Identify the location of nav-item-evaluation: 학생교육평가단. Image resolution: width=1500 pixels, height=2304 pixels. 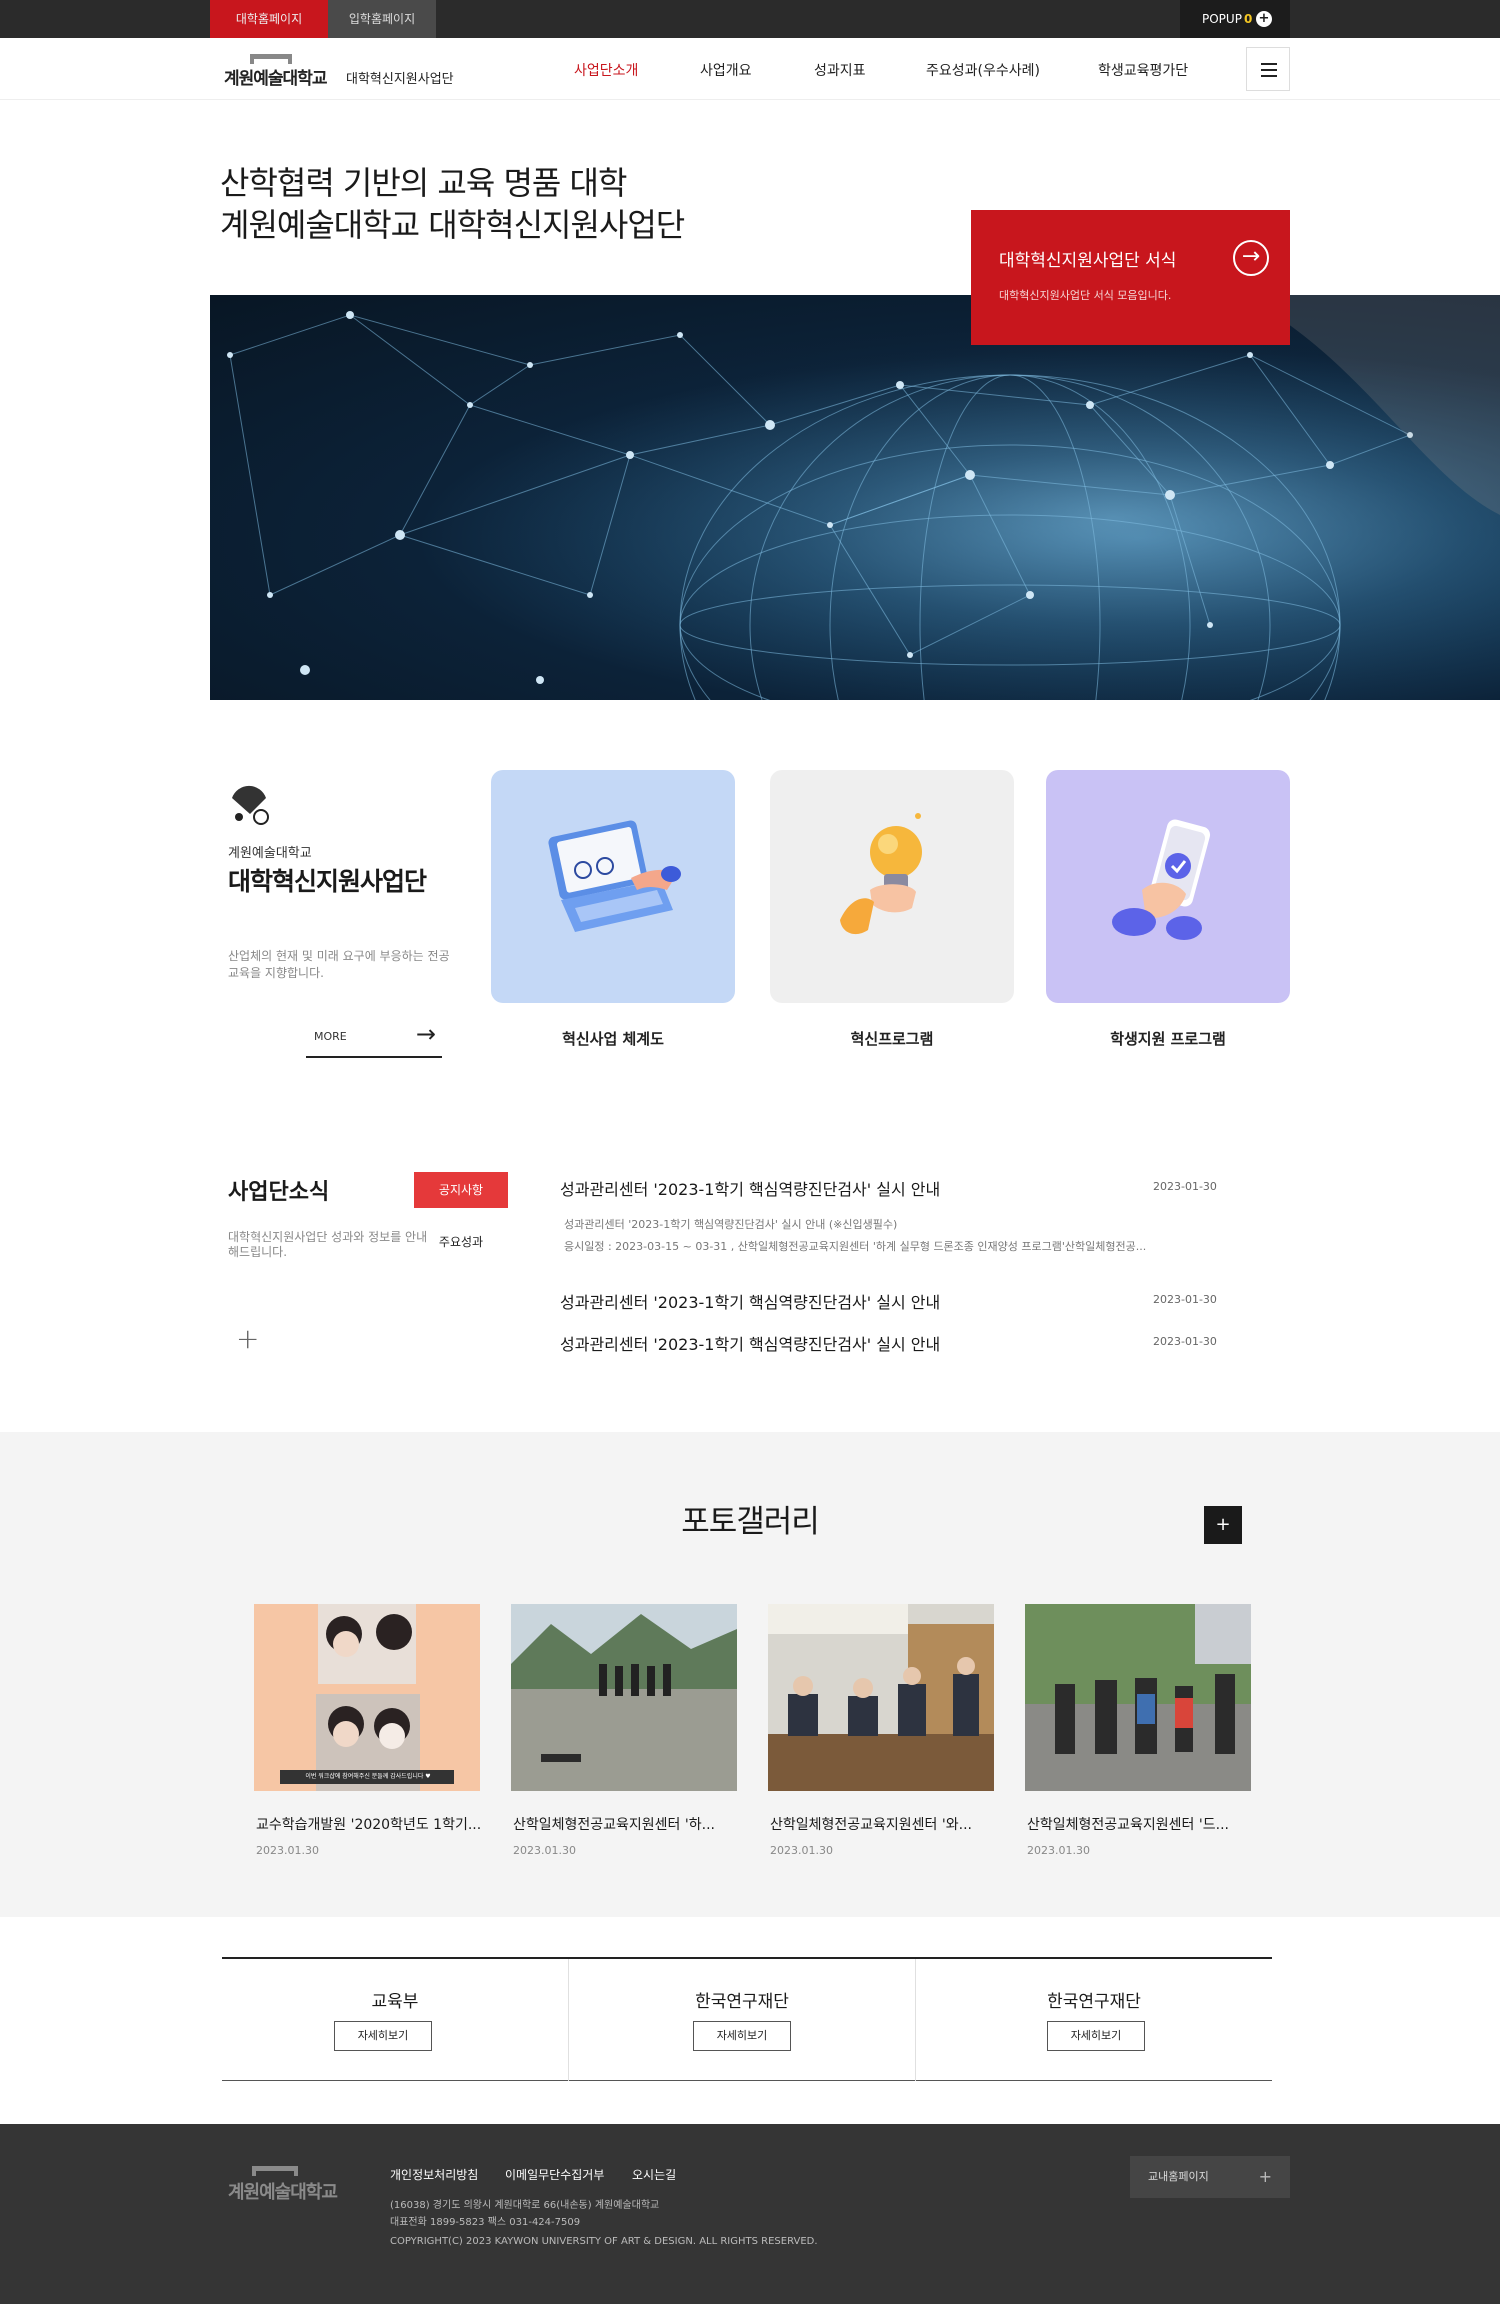
(1143, 70).